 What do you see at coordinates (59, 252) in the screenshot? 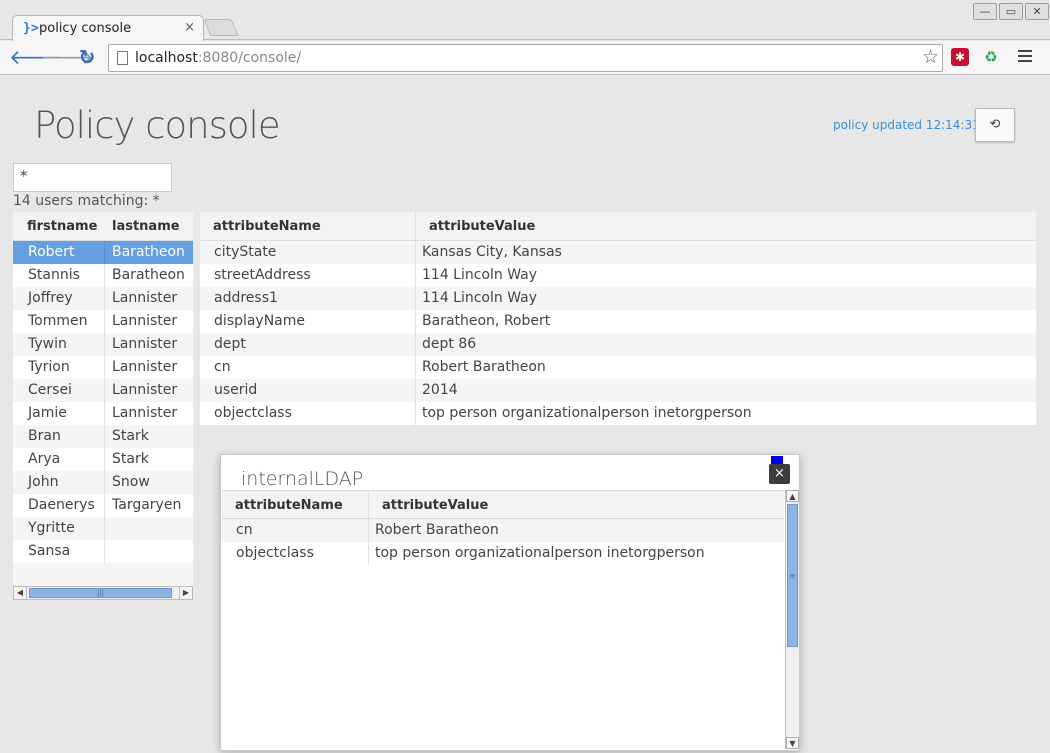
I see `firstname-cell: Robert` at bounding box center [59, 252].